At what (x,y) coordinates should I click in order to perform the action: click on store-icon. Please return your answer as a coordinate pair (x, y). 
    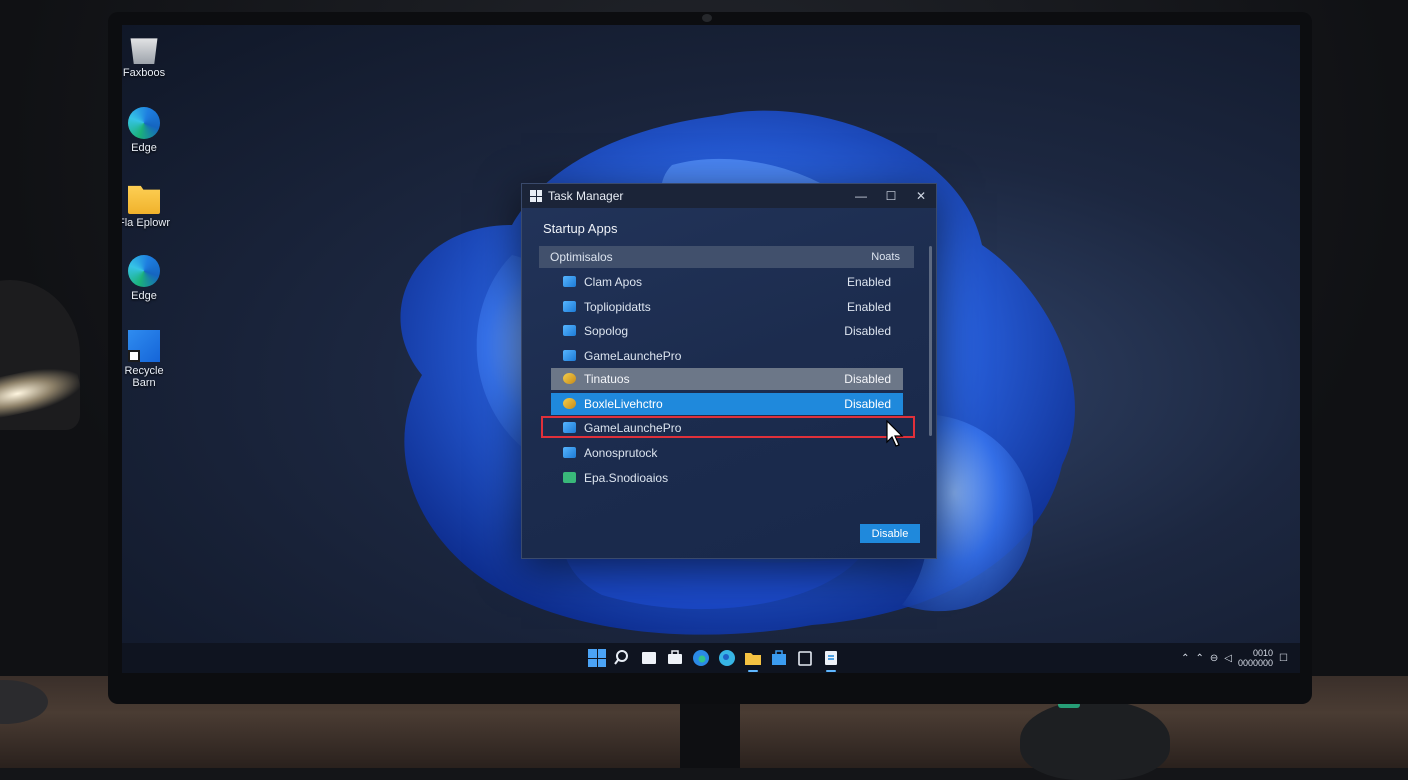
    Looking at the image, I should click on (779, 658).